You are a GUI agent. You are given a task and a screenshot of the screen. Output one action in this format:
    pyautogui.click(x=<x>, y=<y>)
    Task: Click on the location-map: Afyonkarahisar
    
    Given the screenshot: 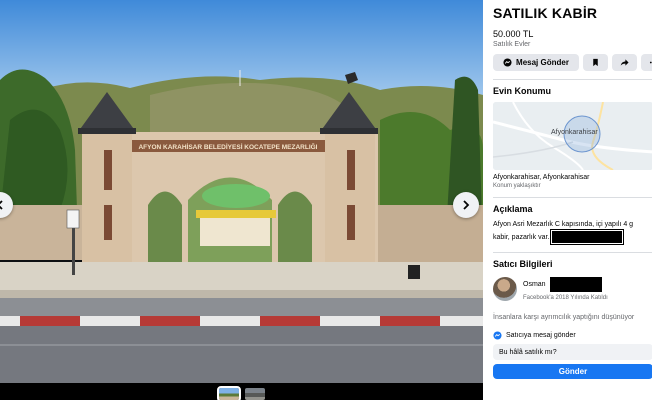 What is the action you would take?
    pyautogui.click(x=572, y=136)
    